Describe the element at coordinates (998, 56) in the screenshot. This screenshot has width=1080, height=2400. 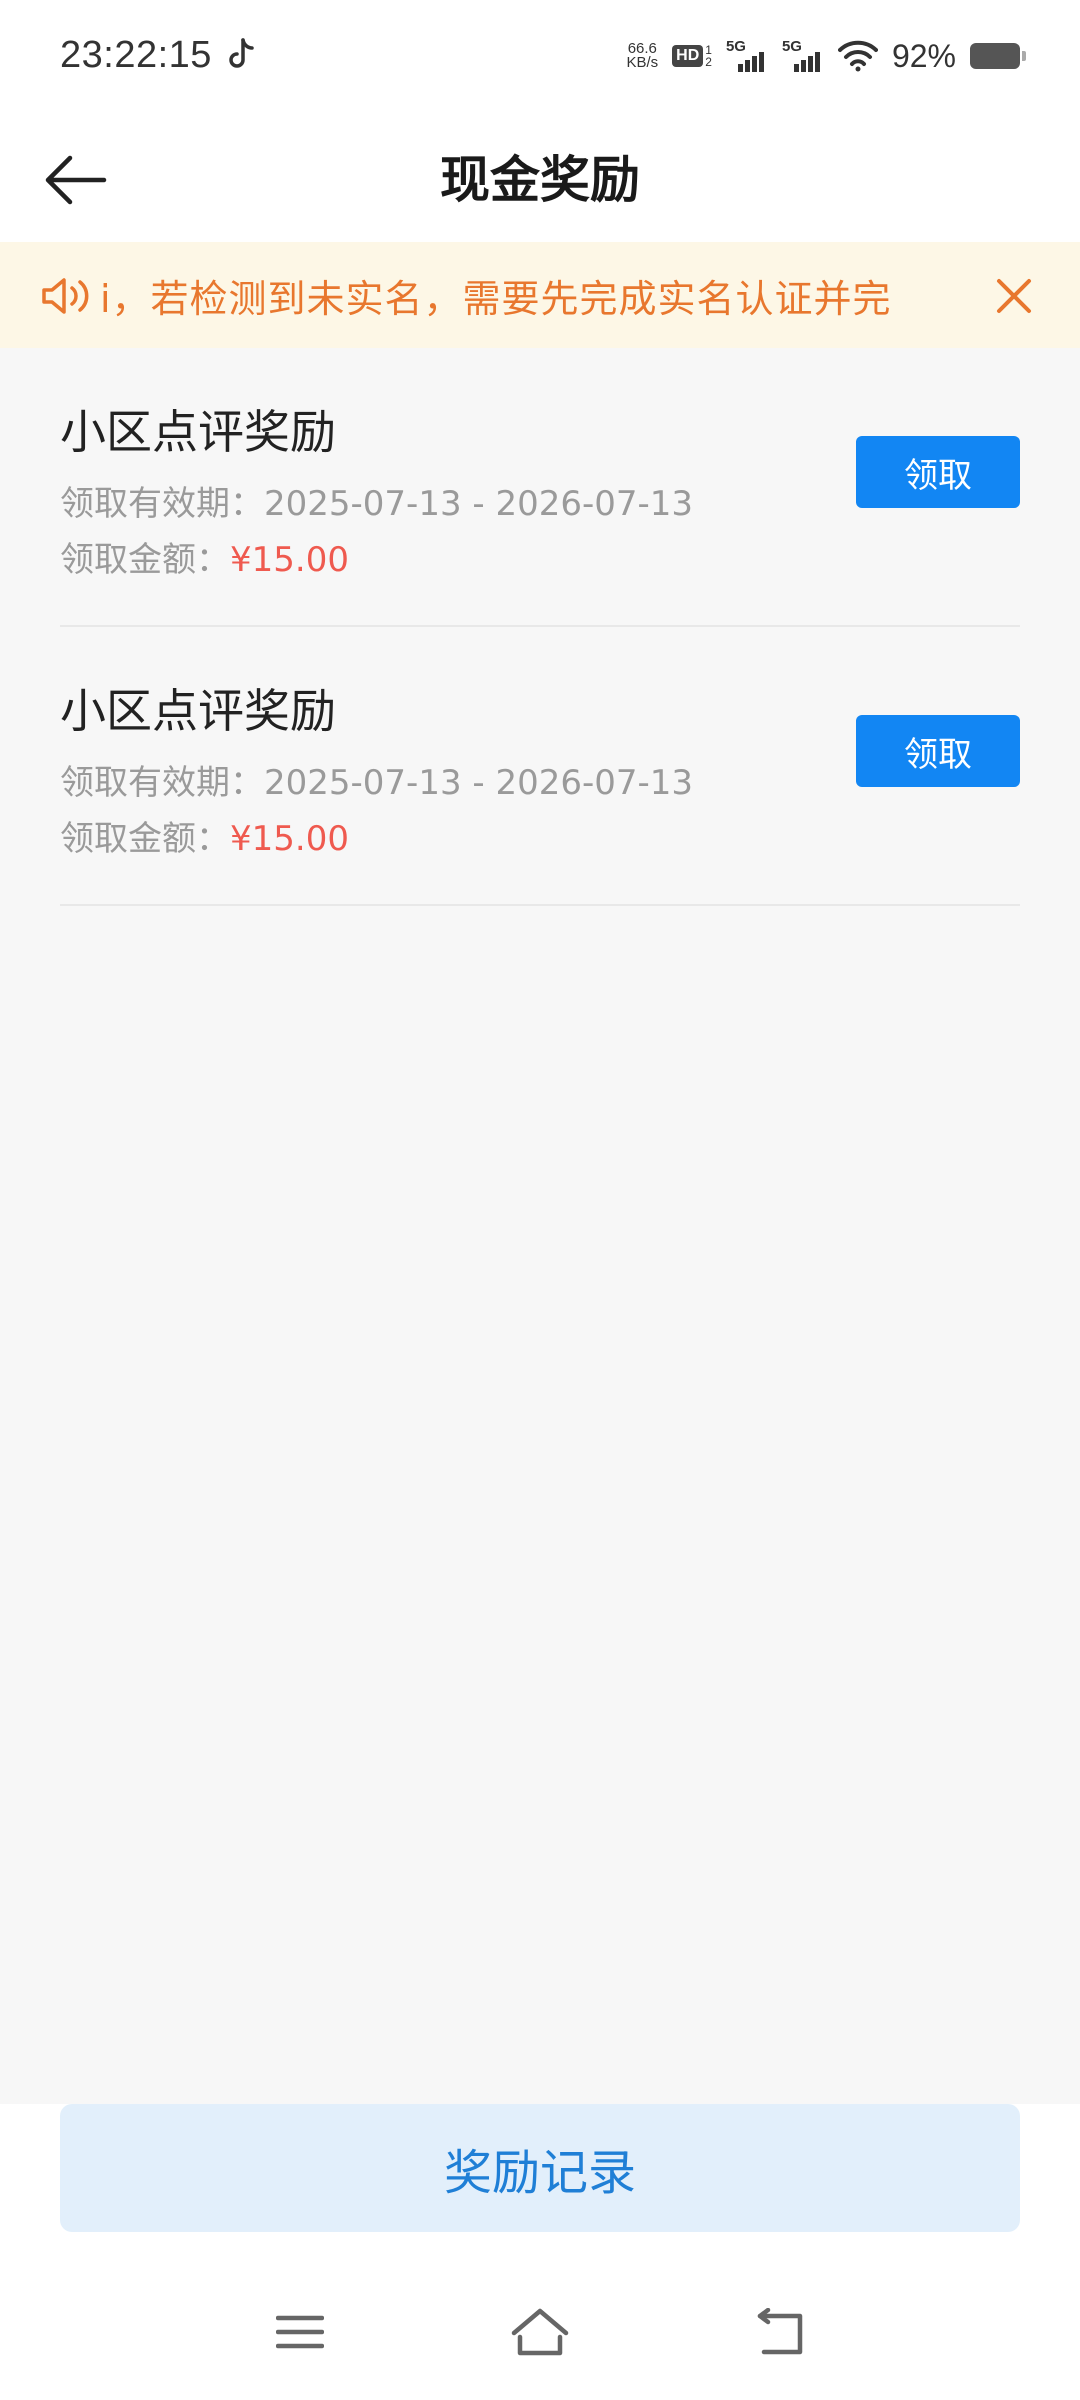
I see `battery-icon` at that location.